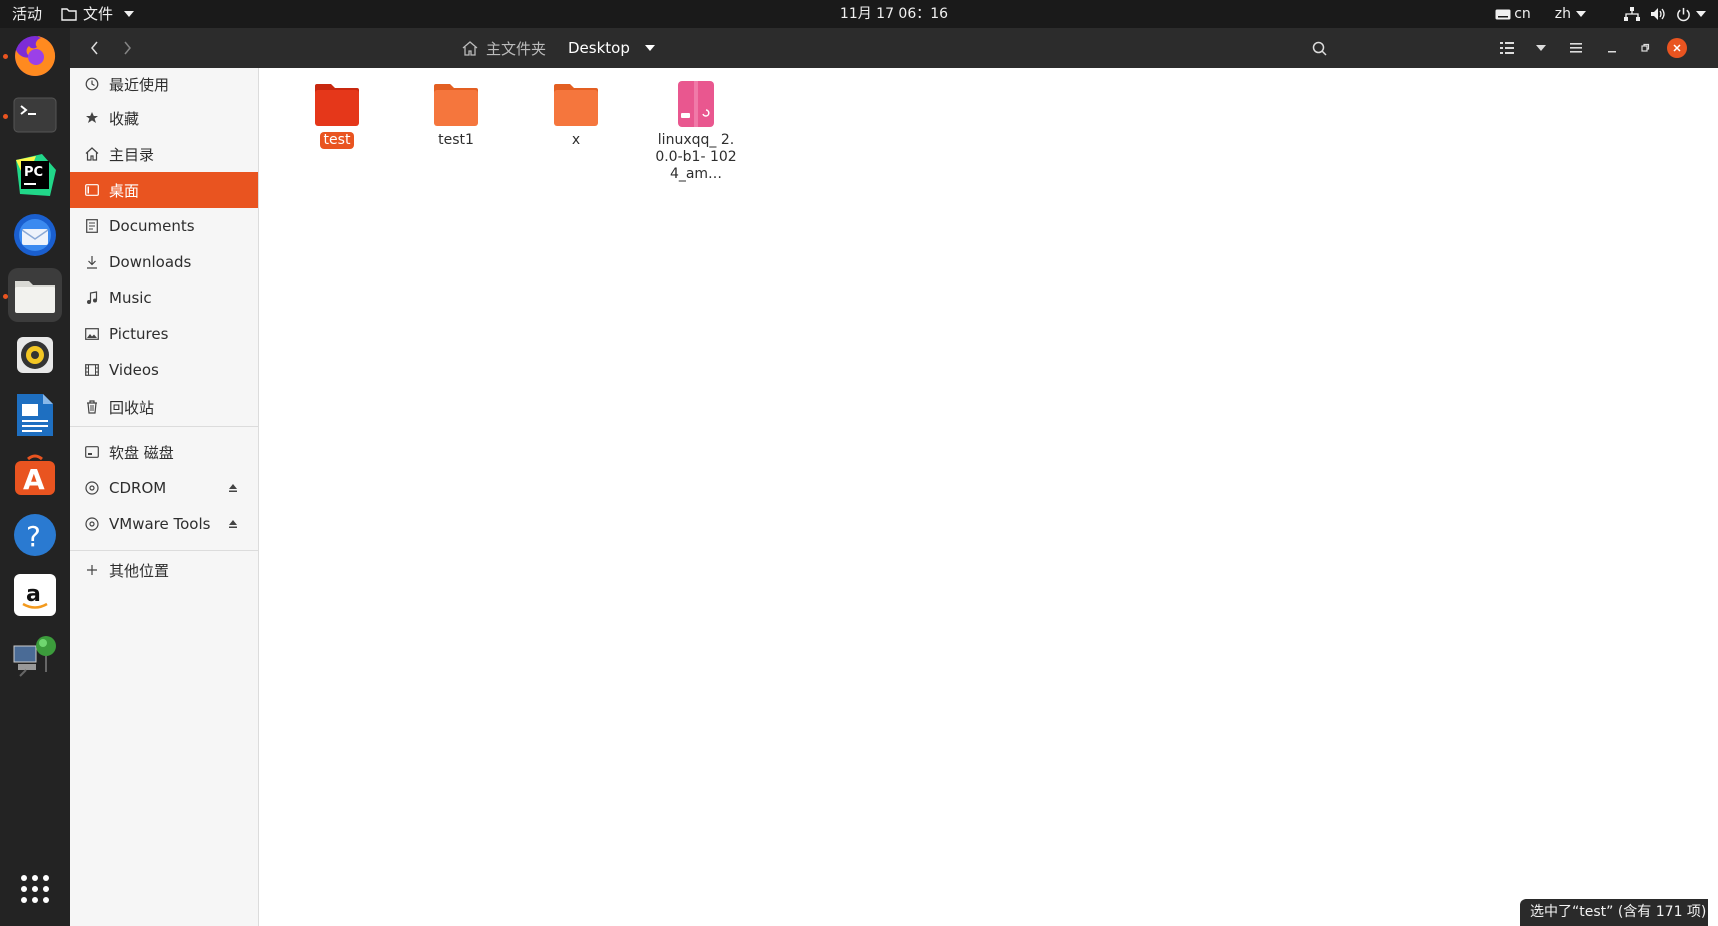 The height and width of the screenshot is (926, 1718). I want to click on folder-icon, so click(576, 101).